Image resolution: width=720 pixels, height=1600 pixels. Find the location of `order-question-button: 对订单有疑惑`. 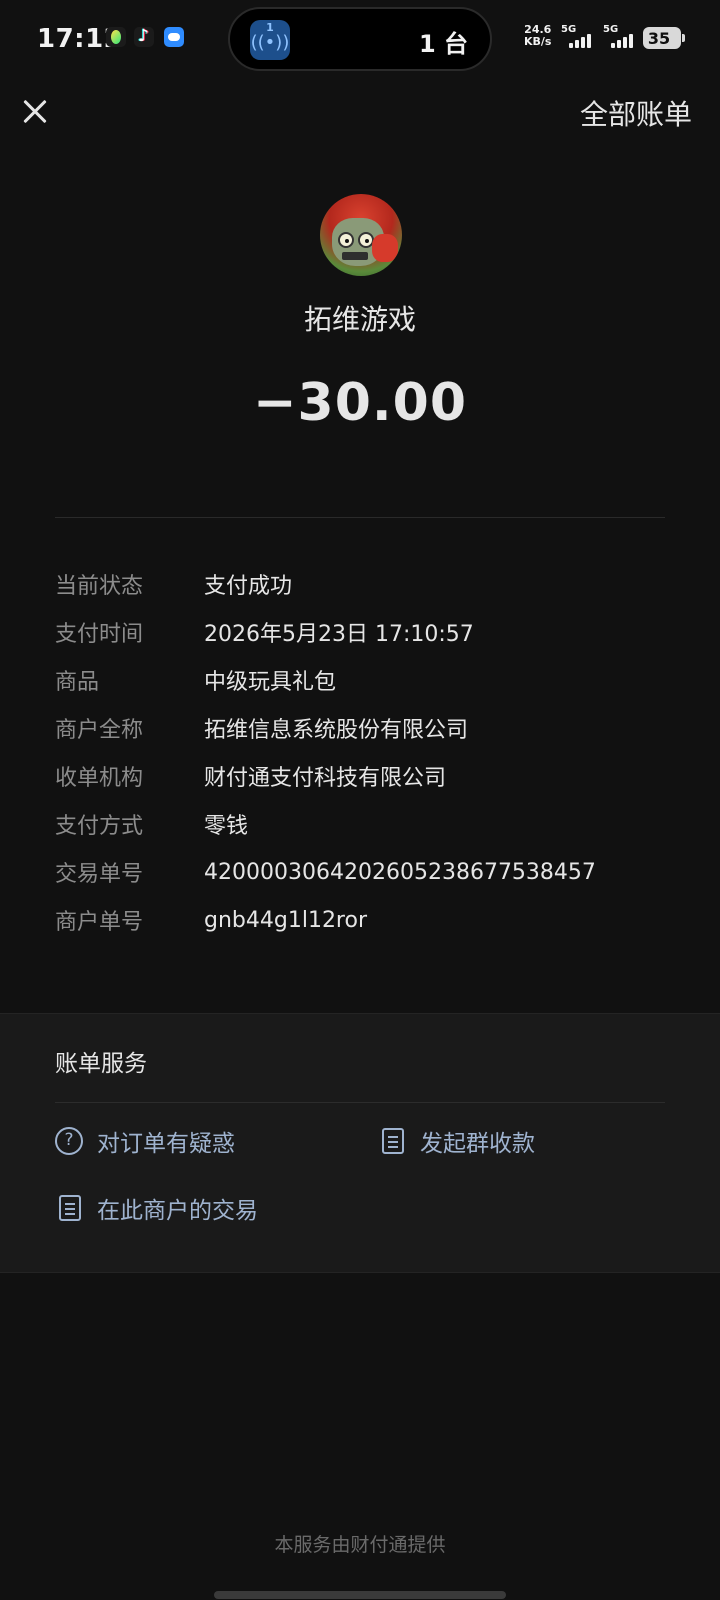

order-question-button: 对订单有疑惑 is located at coordinates (145, 1141).